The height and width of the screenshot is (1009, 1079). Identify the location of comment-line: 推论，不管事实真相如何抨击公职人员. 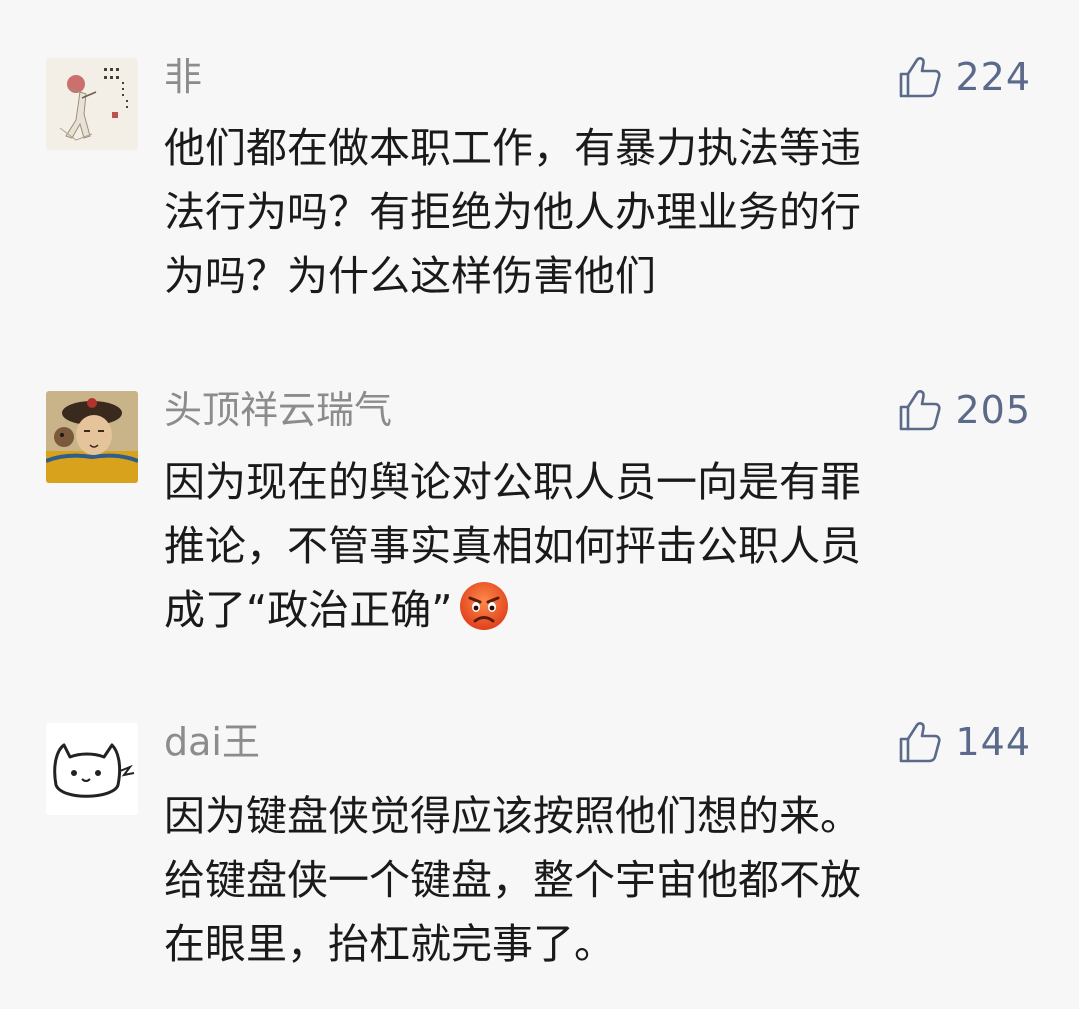
(512, 546).